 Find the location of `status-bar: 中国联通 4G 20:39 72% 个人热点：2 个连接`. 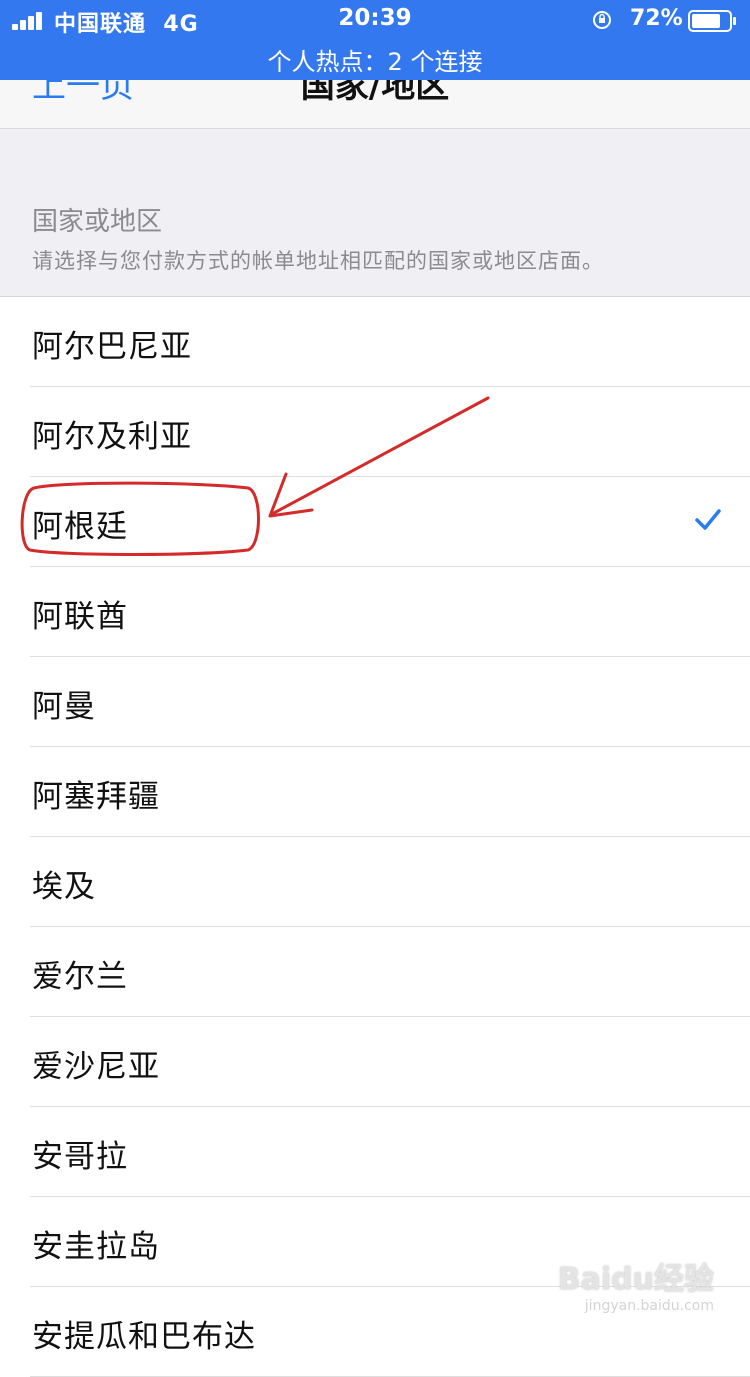

status-bar: 中国联通 4G 20:39 72% 个人热点：2 个连接 is located at coordinates (375, 40).